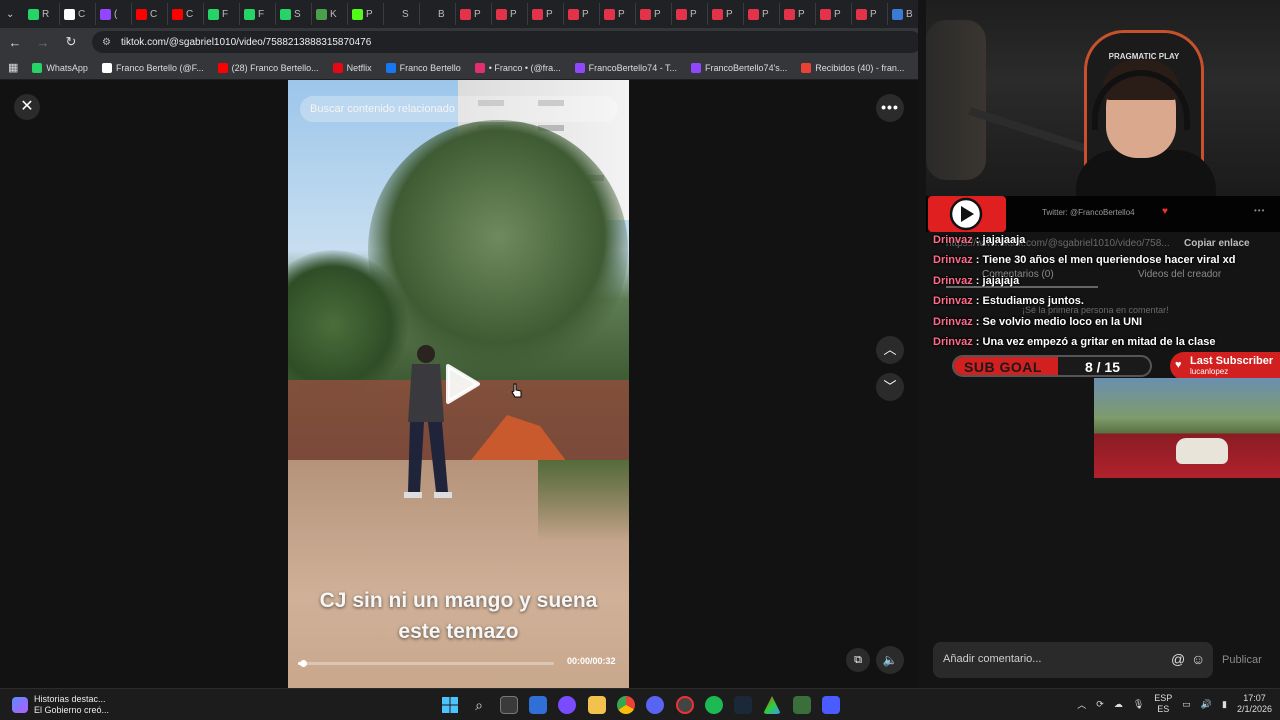 This screenshot has width=1280, height=720. I want to click on bookmark-item: Franco Bertello, so click(423, 67).